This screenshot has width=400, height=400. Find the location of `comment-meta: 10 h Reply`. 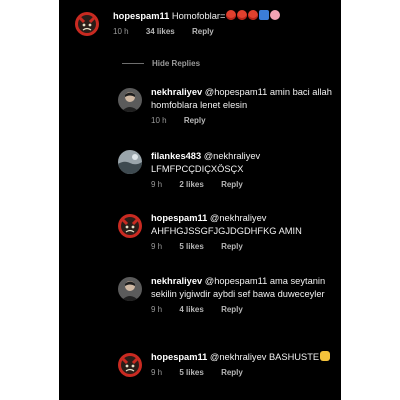

comment-meta: 10 h Reply is located at coordinates (244, 121).